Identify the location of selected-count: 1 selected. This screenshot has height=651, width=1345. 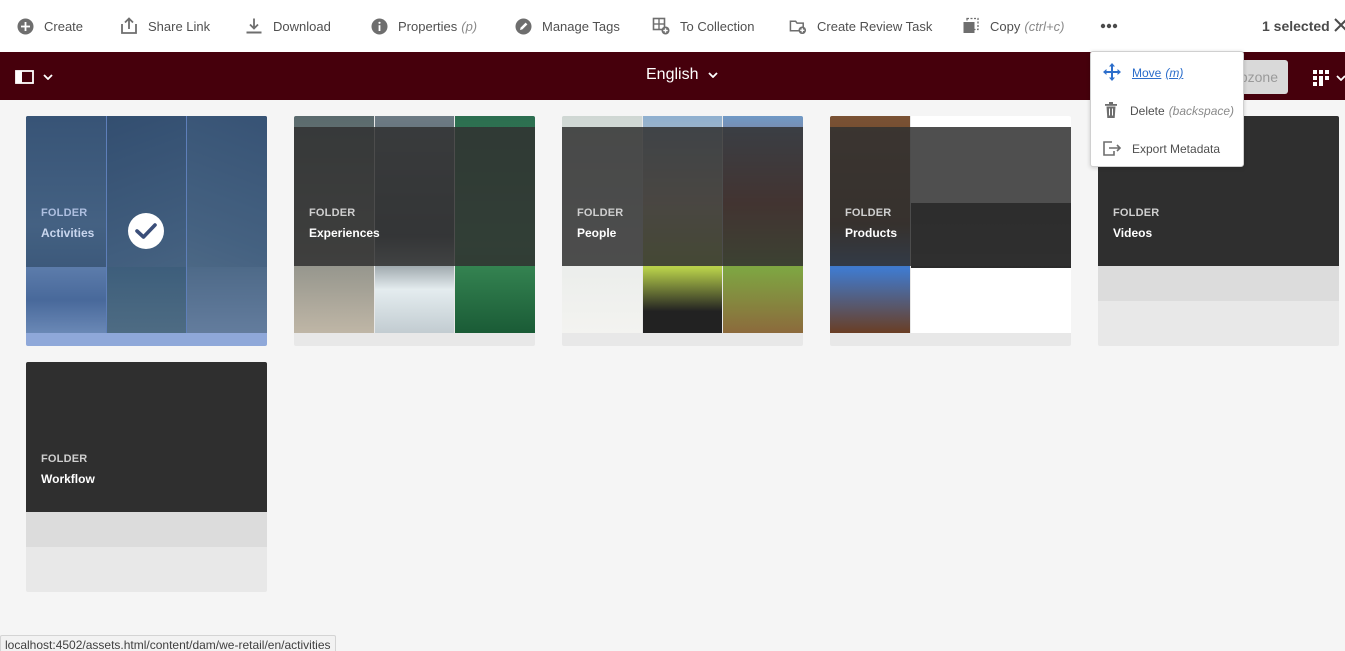
(1296, 26).